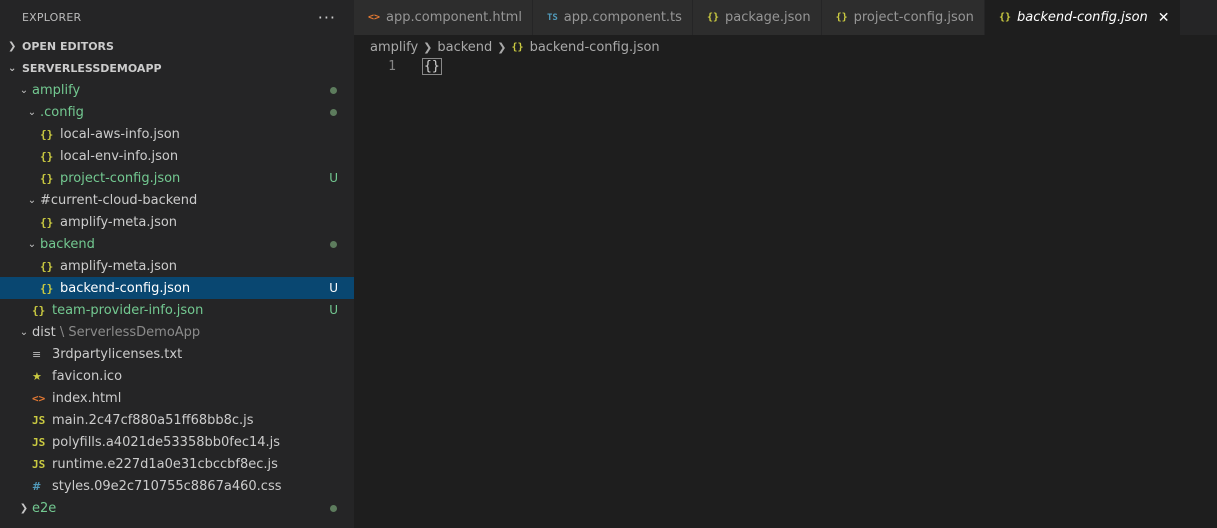  What do you see at coordinates (207, 134) in the screenshot?
I see `tree-item-label: local-aws-info.json` at bounding box center [207, 134].